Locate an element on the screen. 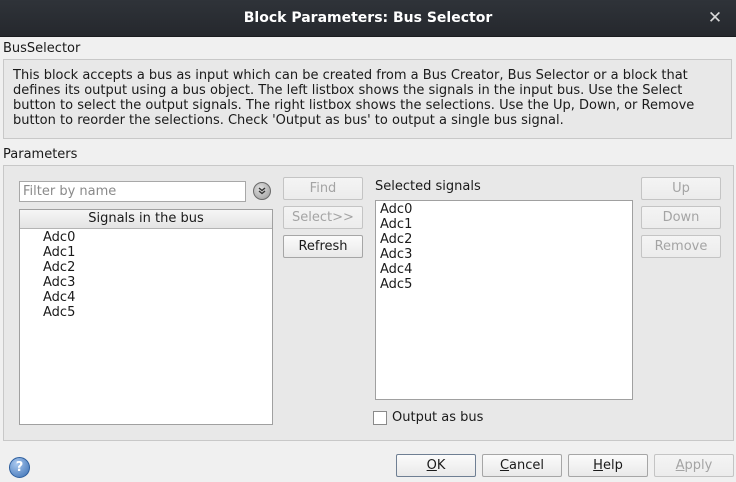 Image resolution: width=736 pixels, height=482 pixels. selected-signal-item: Adc1 is located at coordinates (506, 224).